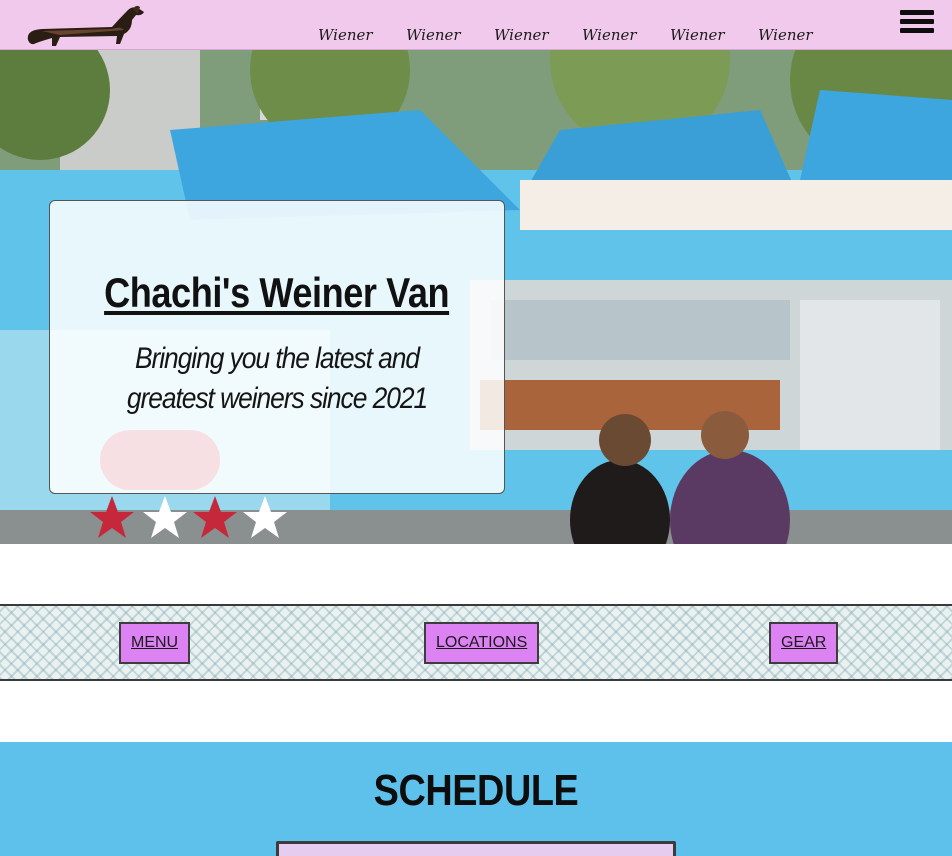 This screenshot has width=952, height=856. What do you see at coordinates (476, 848) in the screenshot?
I see `schedule-card` at bounding box center [476, 848].